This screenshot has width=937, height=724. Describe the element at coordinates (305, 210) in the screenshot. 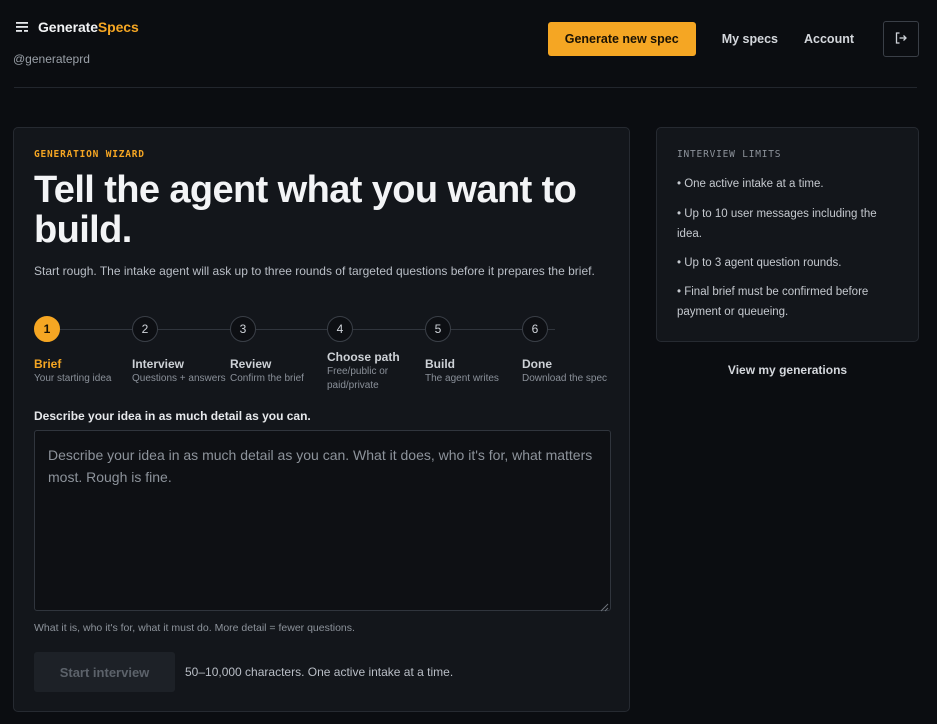

I see `page-title: Tell the agent what you want to build.` at that location.